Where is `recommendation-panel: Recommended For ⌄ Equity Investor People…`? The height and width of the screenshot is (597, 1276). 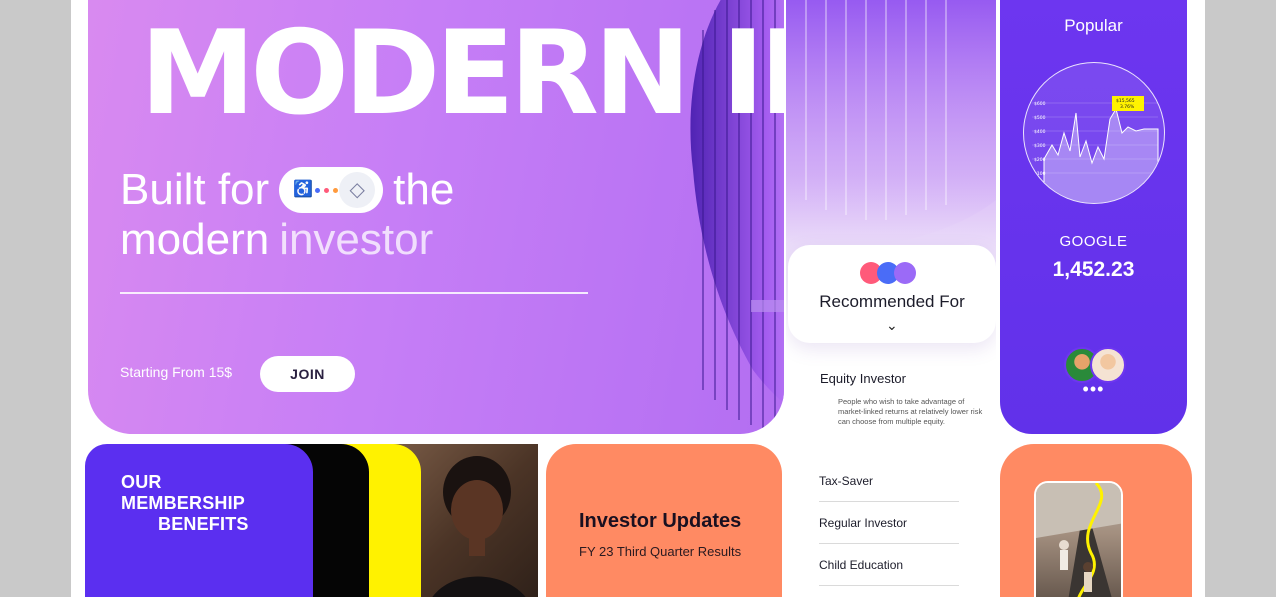 recommendation-panel: Recommended For ⌄ Equity Investor People… is located at coordinates (891, 220).